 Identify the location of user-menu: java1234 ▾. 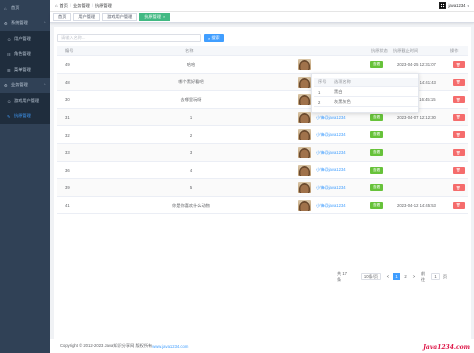
(454, 5).